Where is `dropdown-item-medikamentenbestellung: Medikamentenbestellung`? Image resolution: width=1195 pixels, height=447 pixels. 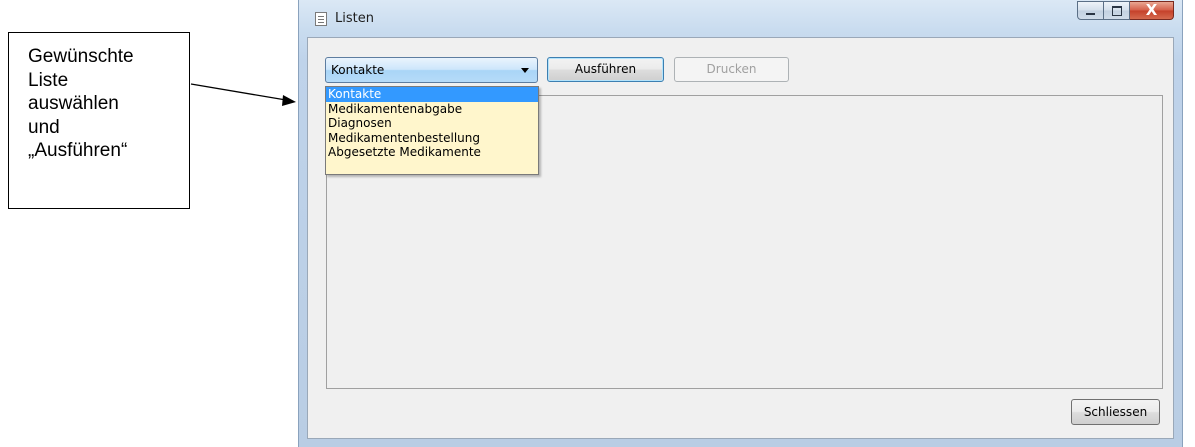 dropdown-item-medikamentenbestellung: Medikamentenbestellung is located at coordinates (432, 138).